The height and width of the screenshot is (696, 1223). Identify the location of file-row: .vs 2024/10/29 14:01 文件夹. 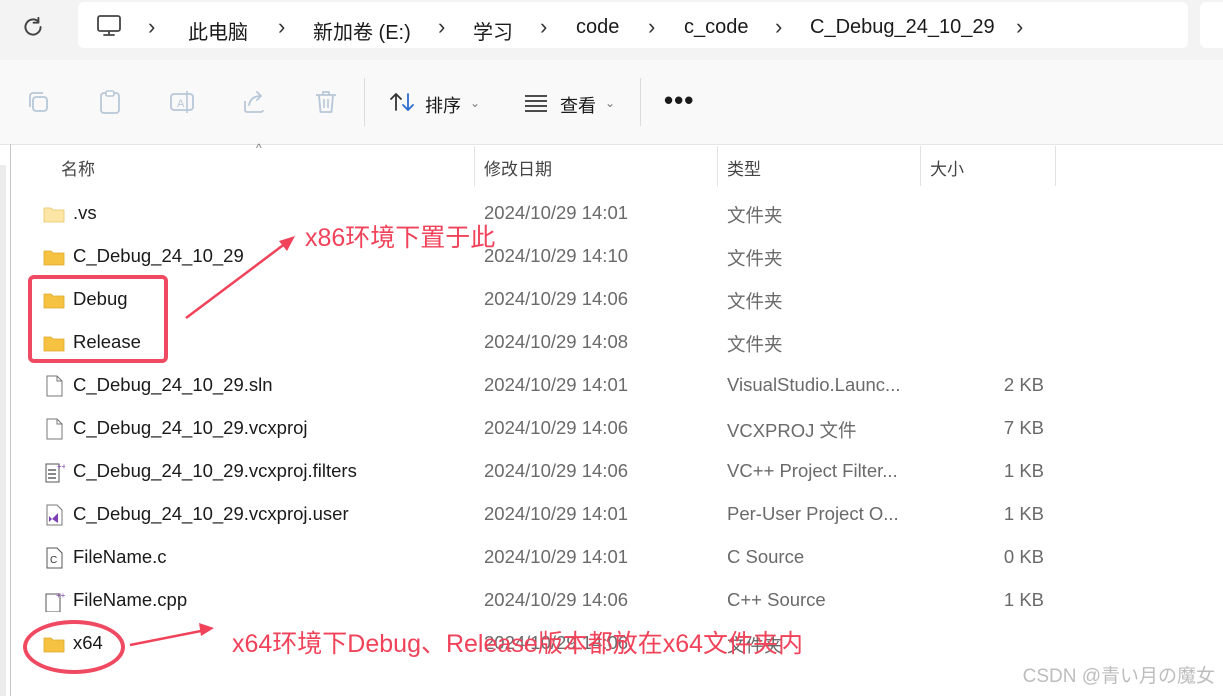
(545, 213).